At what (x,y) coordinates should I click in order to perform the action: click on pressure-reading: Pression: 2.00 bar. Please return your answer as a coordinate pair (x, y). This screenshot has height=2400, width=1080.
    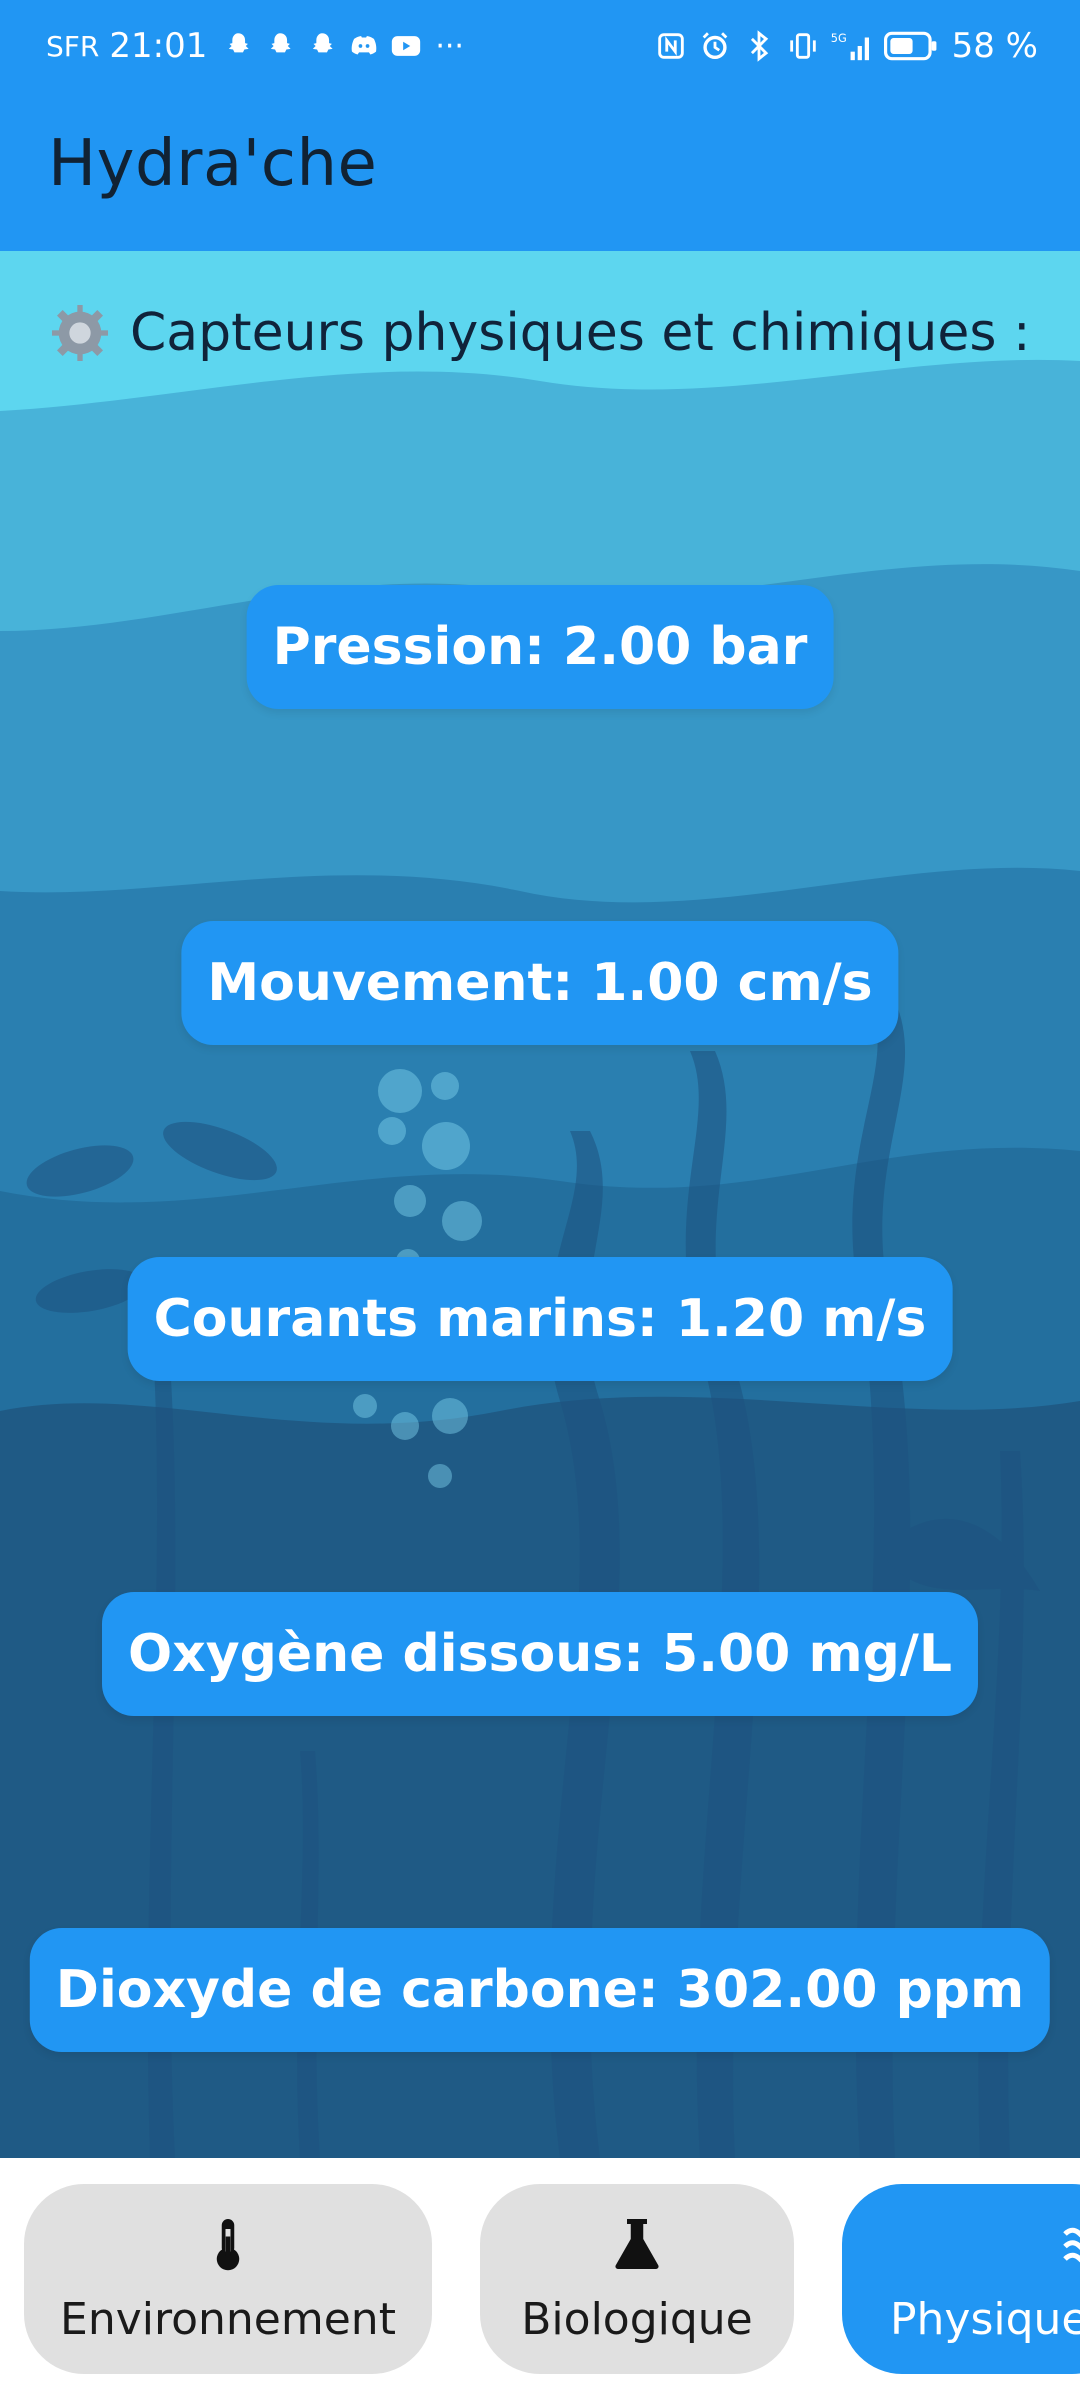
    Looking at the image, I should click on (540, 647).